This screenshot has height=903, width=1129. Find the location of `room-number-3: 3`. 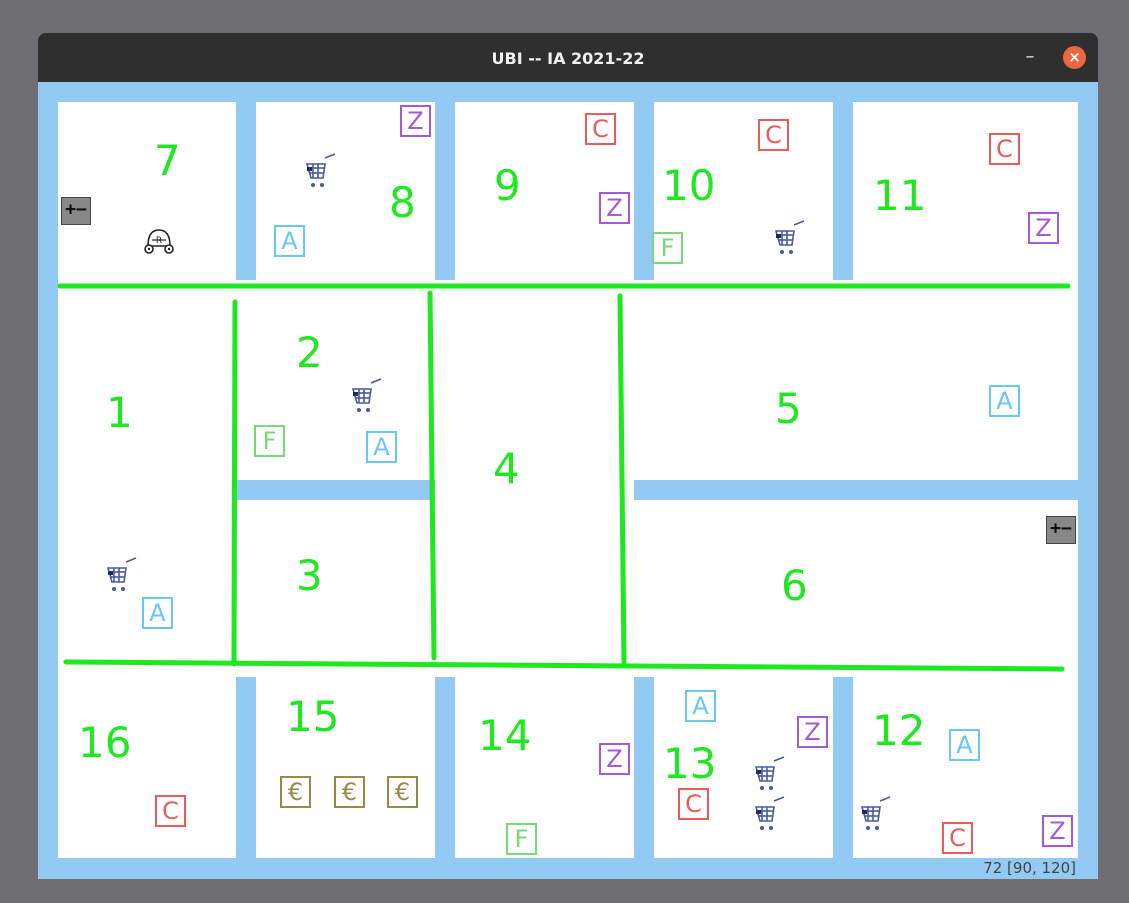

room-number-3: 3 is located at coordinates (309, 575).